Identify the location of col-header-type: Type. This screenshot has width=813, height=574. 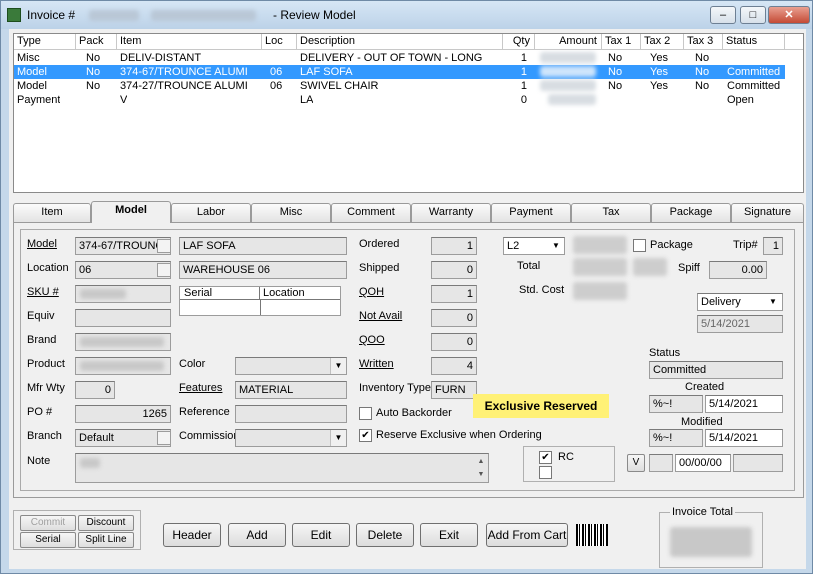
(45, 42).